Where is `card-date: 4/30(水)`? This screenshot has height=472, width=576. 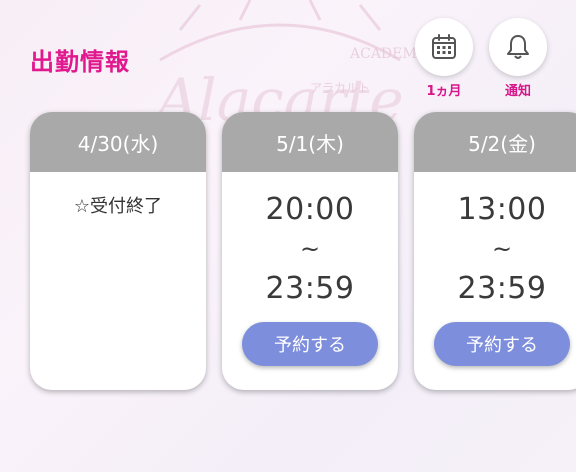
card-date: 4/30(水) is located at coordinates (118, 142).